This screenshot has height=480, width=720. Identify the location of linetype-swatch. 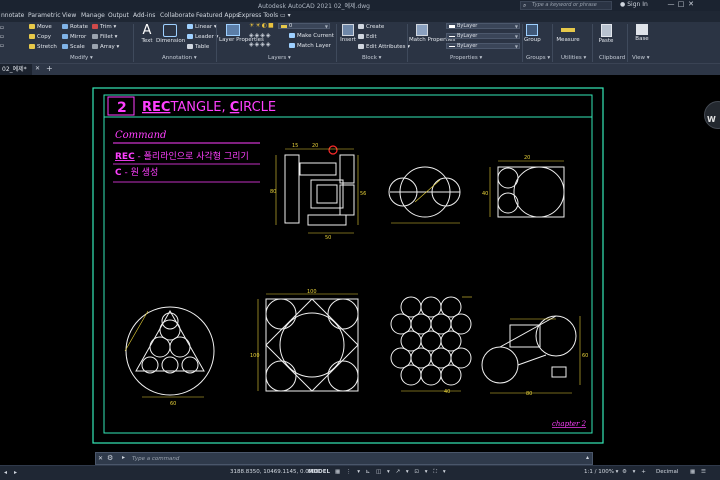
(452, 36).